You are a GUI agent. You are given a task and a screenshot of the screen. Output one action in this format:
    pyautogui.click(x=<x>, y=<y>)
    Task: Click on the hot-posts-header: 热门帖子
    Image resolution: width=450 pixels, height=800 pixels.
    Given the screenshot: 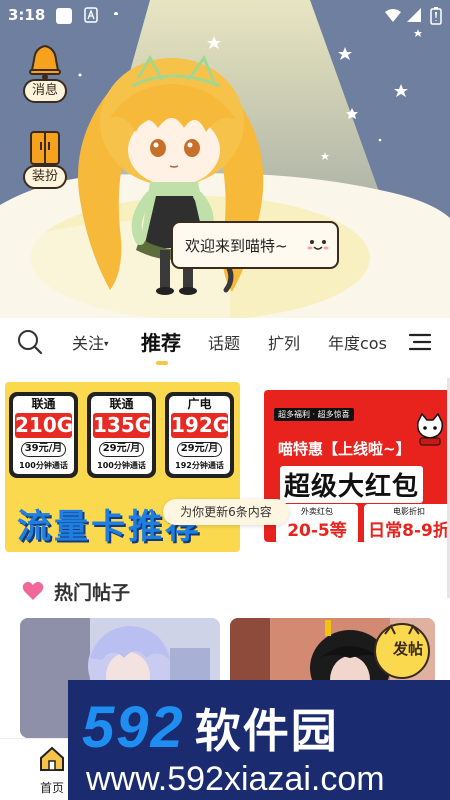 What is the action you would take?
    pyautogui.click(x=76, y=591)
    